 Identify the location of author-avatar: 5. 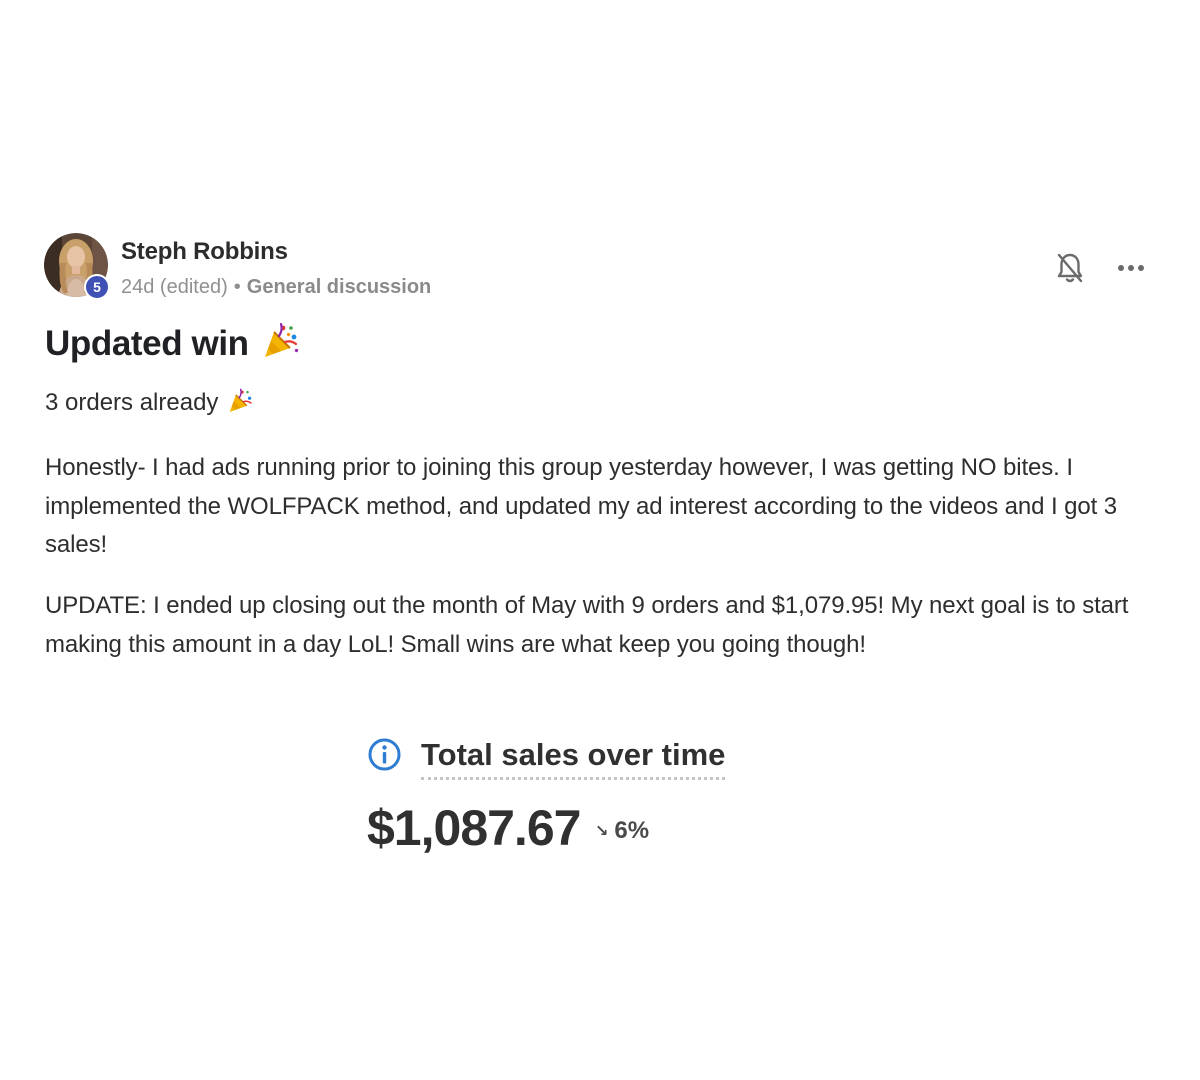
(77, 266).